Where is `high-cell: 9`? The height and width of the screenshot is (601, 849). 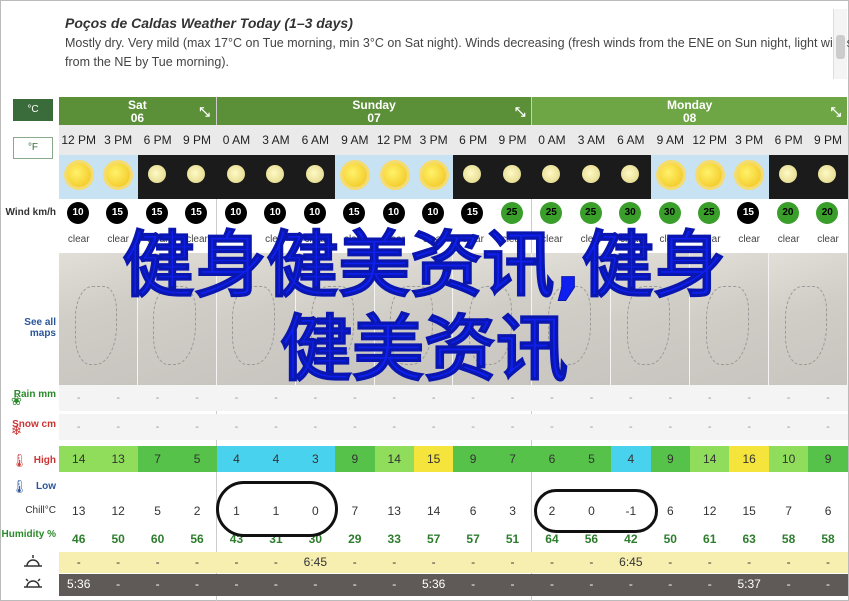
high-cell: 9 is located at coordinates (473, 459).